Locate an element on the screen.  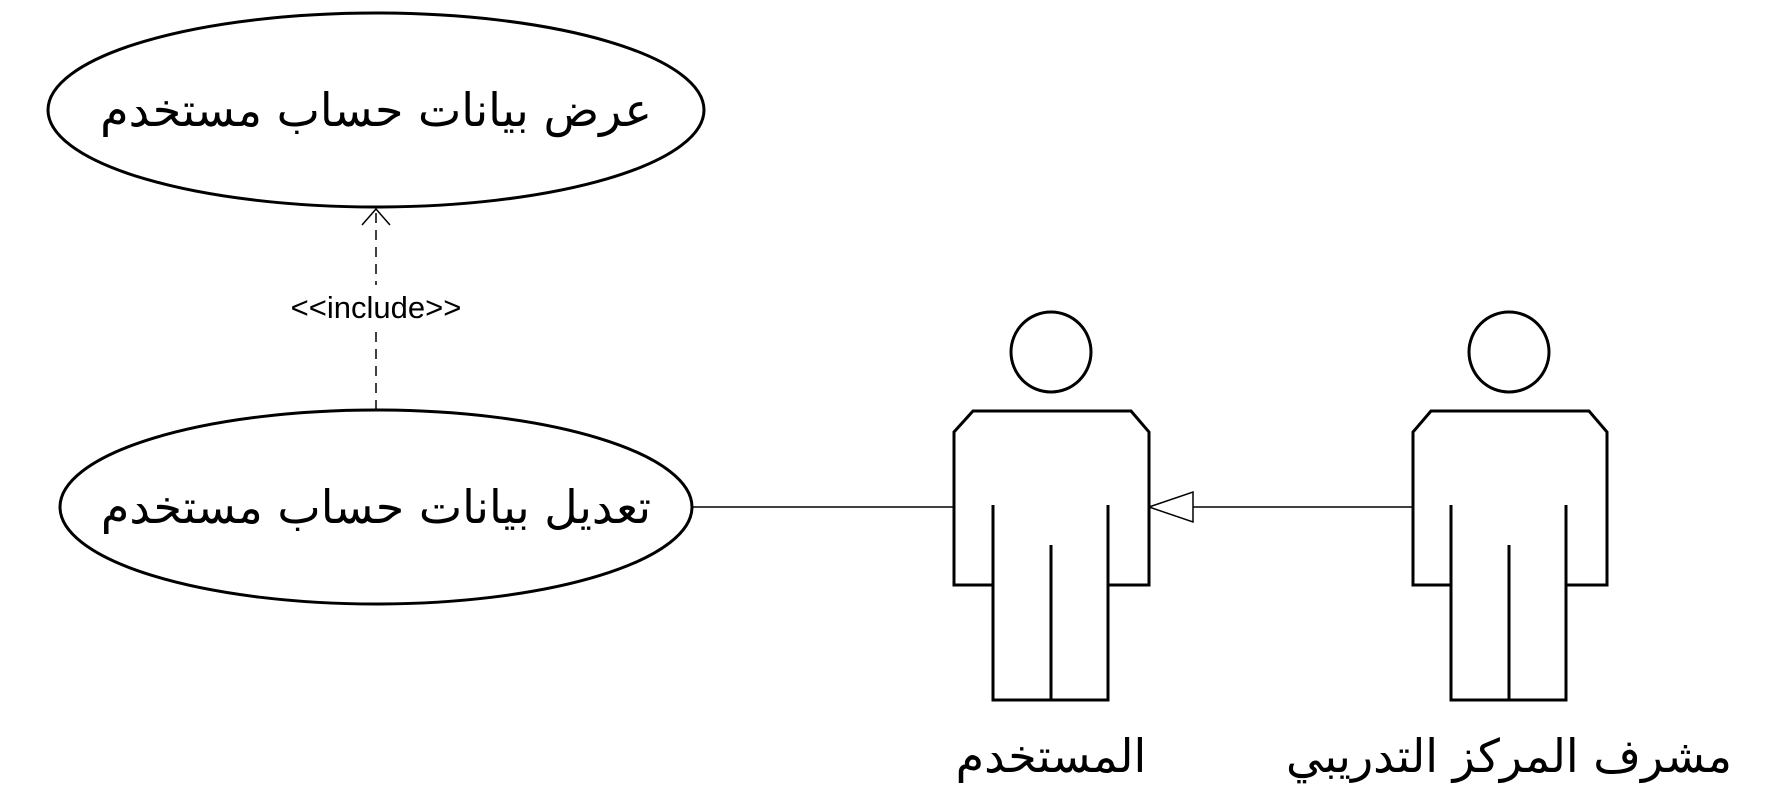
actor-user-label: المستخدم is located at coordinates (1051, 756).